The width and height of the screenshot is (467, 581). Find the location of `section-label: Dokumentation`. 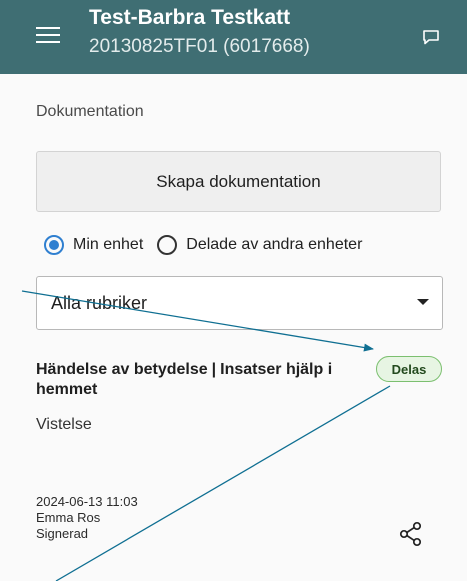

section-label: Dokumentation is located at coordinates (90, 111).